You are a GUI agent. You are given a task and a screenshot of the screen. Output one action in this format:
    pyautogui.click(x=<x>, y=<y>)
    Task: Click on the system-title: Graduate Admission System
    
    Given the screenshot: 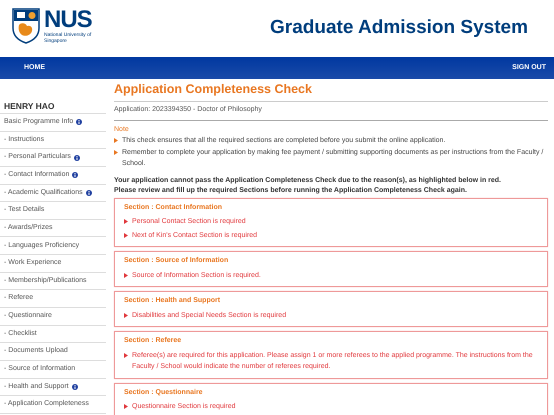 What is the action you would take?
    pyautogui.click(x=399, y=28)
    